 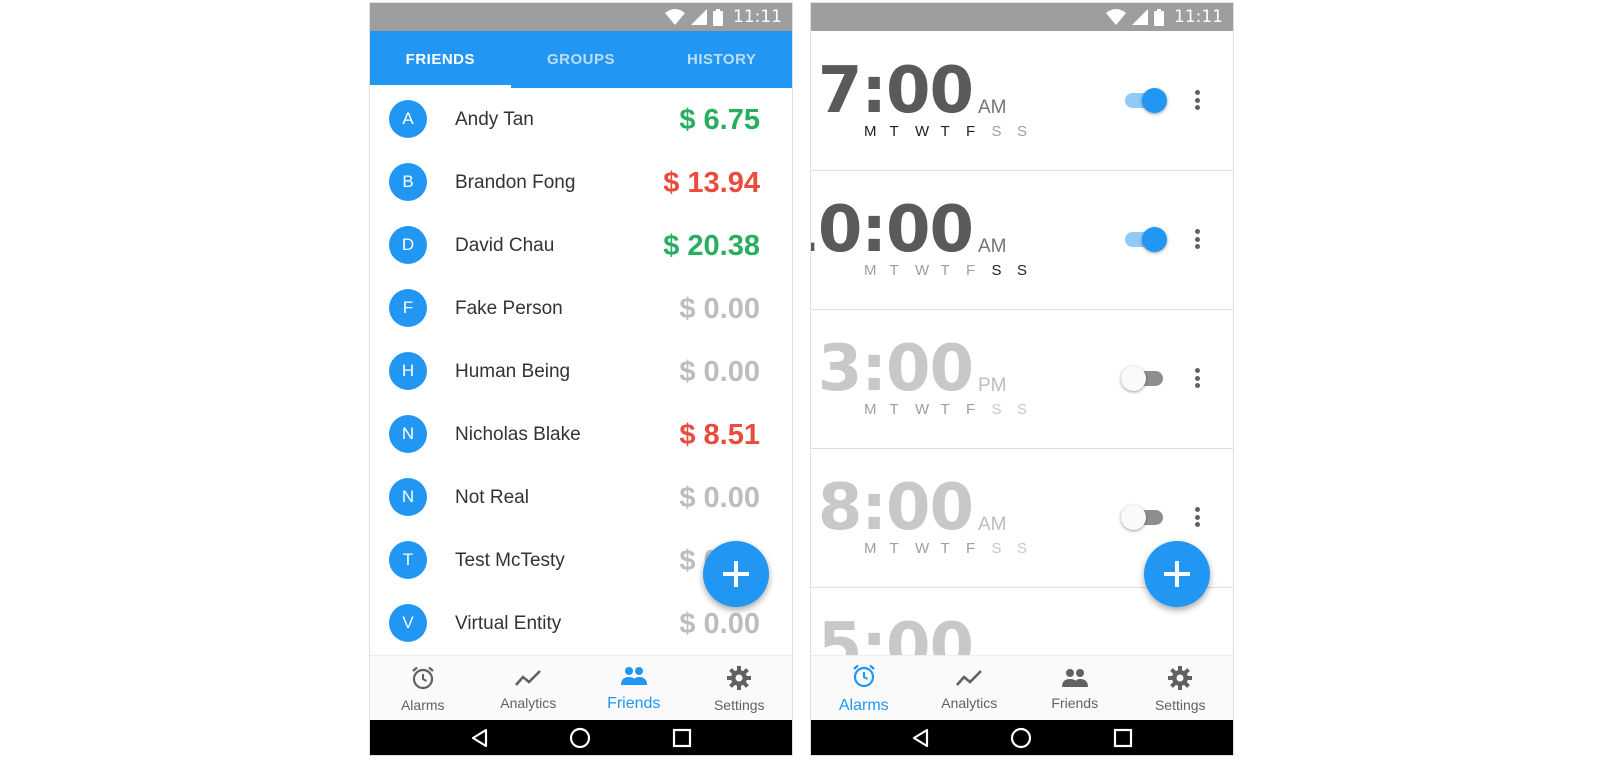 I want to click on tab-bar: FRIENDS GROUPS HISTORY, so click(x=581, y=59).